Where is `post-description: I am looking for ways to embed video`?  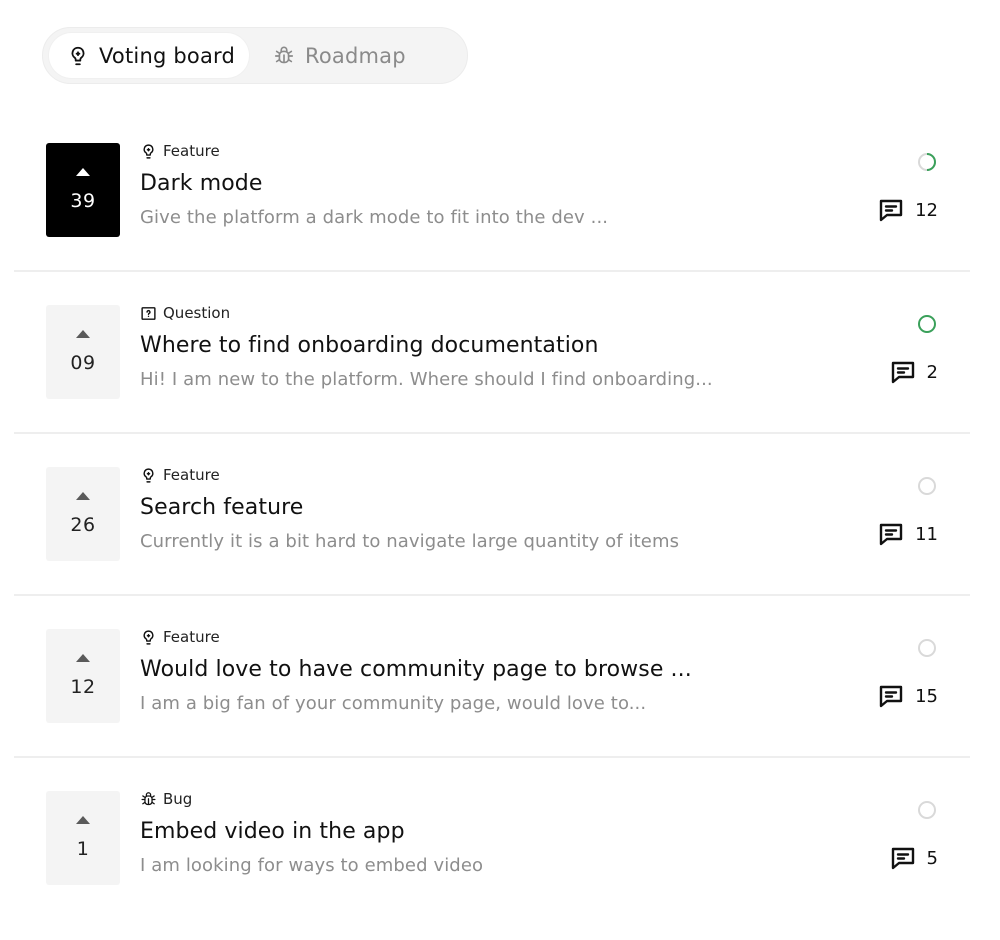 post-description: I am looking for ways to embed video is located at coordinates (312, 865).